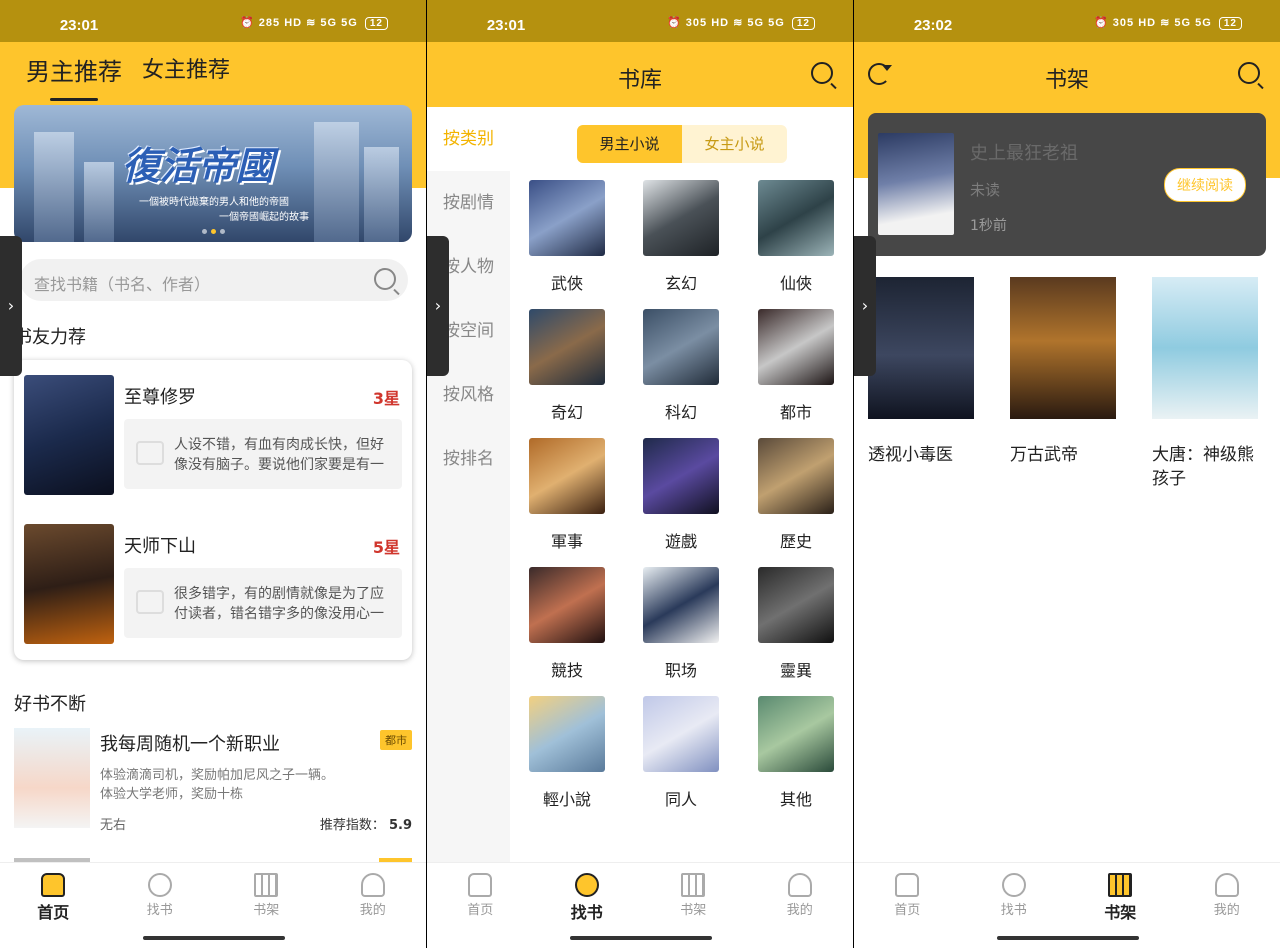  I want to click on bookshelf-icon, so click(1120, 885).